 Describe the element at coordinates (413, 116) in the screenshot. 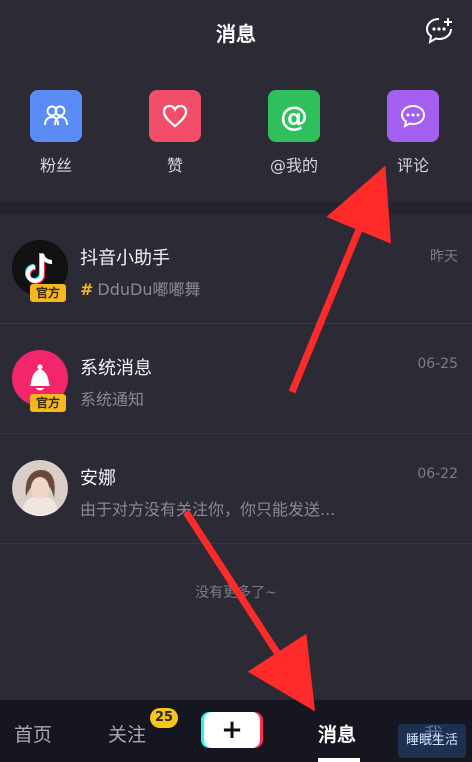

I see `comment-icon` at that location.